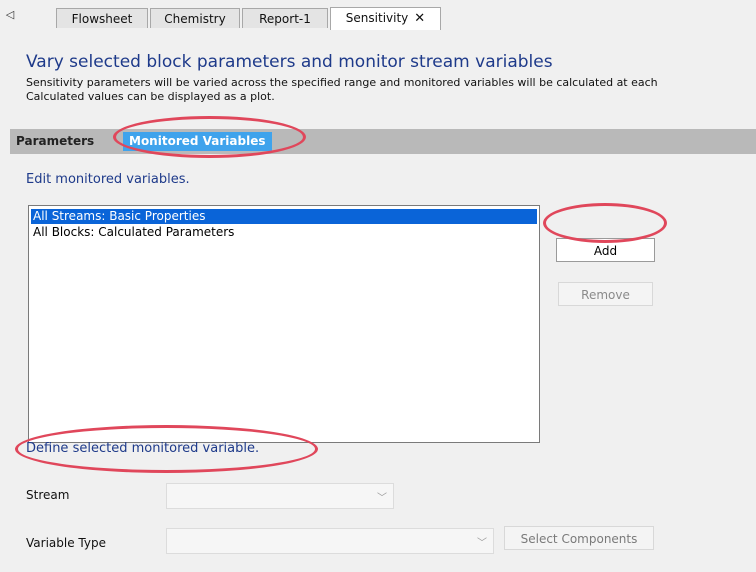 The height and width of the screenshot is (572, 756). Describe the element at coordinates (66, 543) in the screenshot. I see `variable-type-label: Variable Type` at that location.